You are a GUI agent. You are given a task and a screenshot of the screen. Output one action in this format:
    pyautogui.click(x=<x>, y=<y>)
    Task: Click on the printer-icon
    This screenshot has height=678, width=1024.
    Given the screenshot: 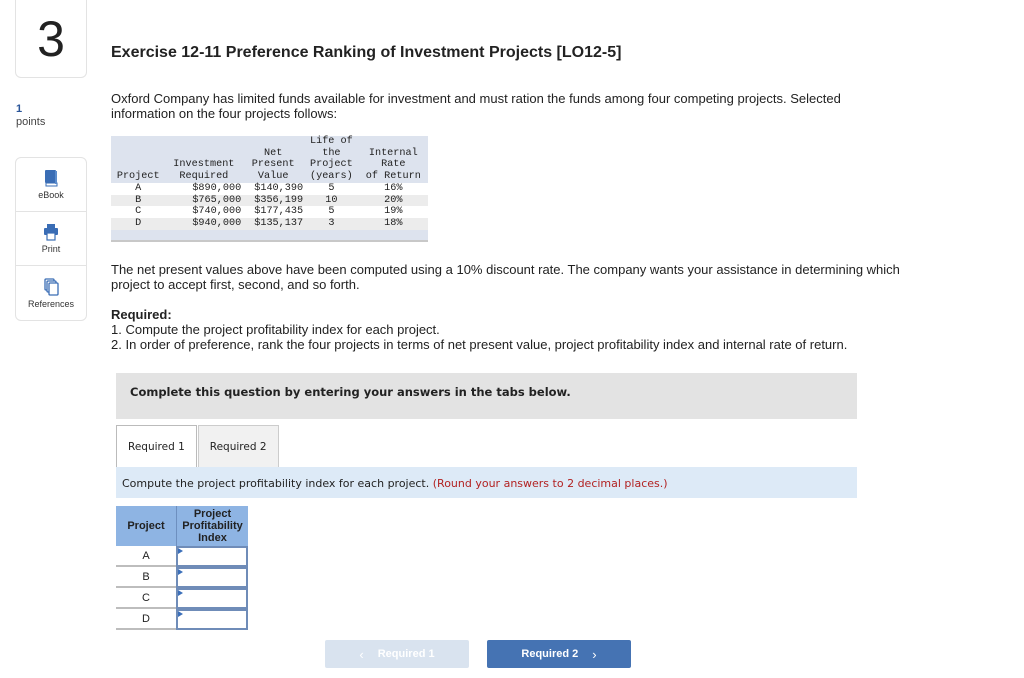 What is the action you would take?
    pyautogui.click(x=51, y=232)
    